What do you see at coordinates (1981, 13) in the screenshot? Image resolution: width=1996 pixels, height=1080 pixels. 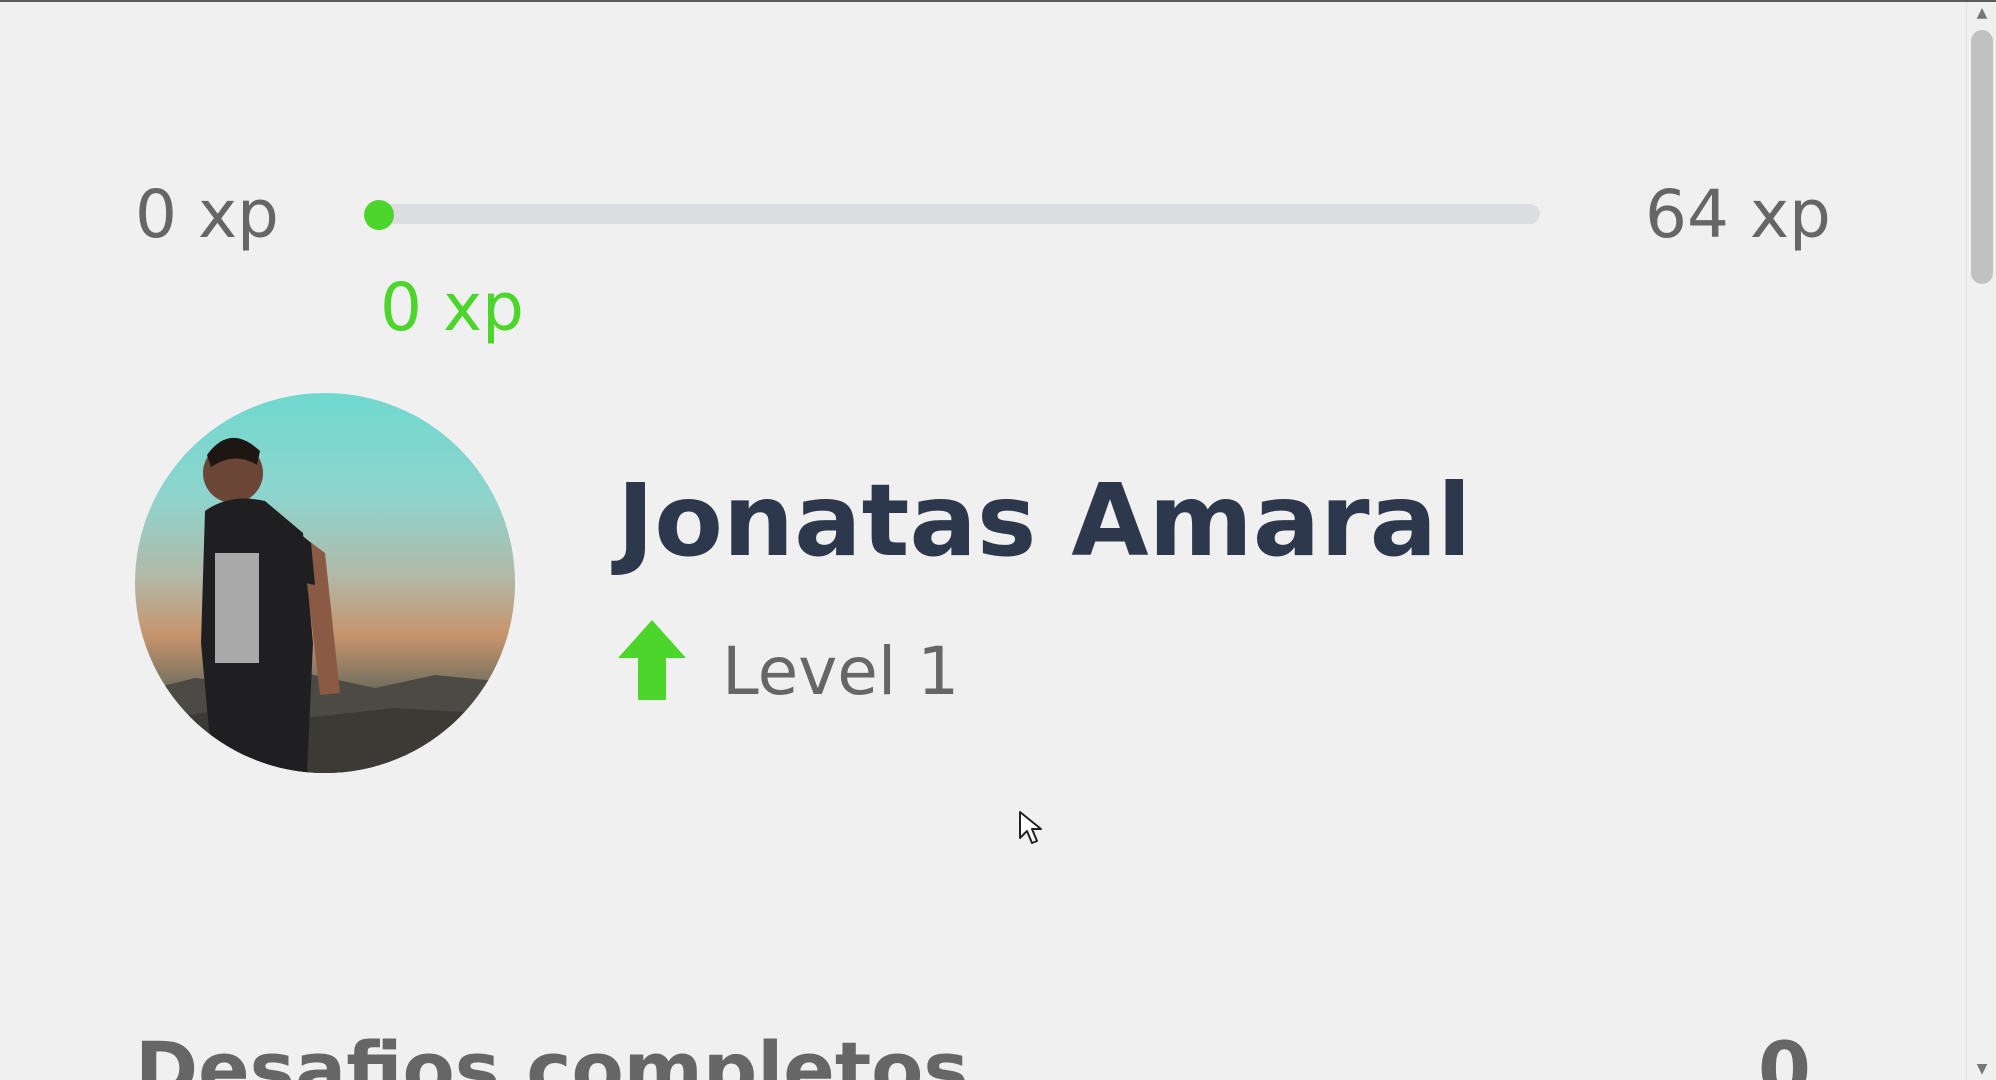 I see `scroll-up-arrow-icon: ▲` at bounding box center [1981, 13].